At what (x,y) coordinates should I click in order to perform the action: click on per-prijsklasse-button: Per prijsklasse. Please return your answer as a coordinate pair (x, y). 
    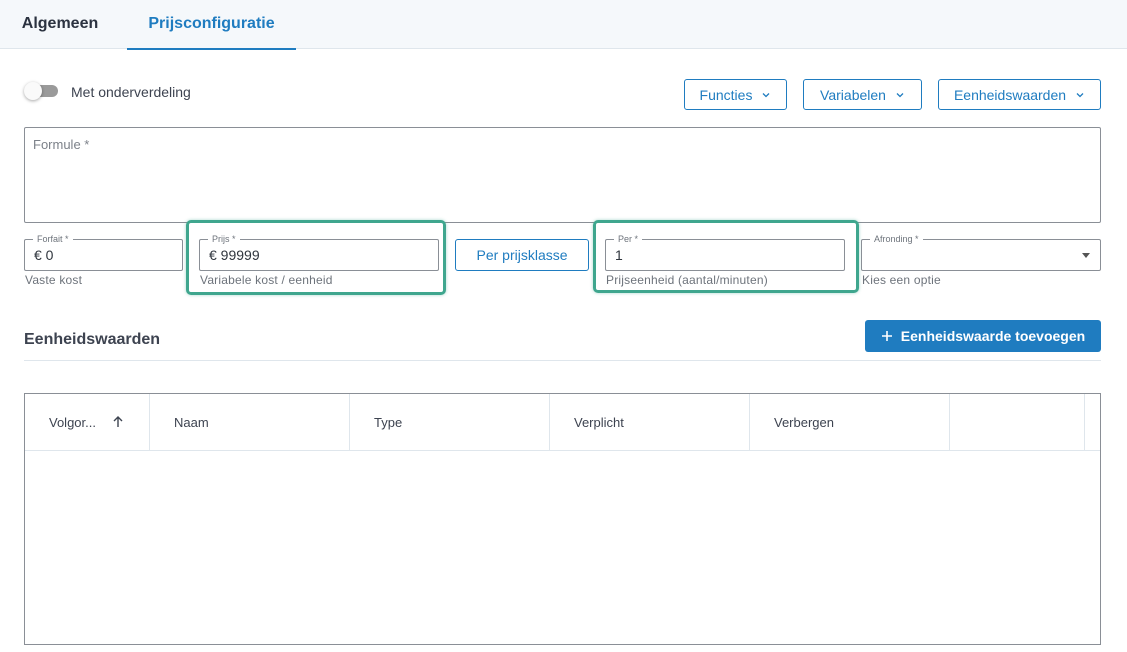
    Looking at the image, I should click on (522, 255).